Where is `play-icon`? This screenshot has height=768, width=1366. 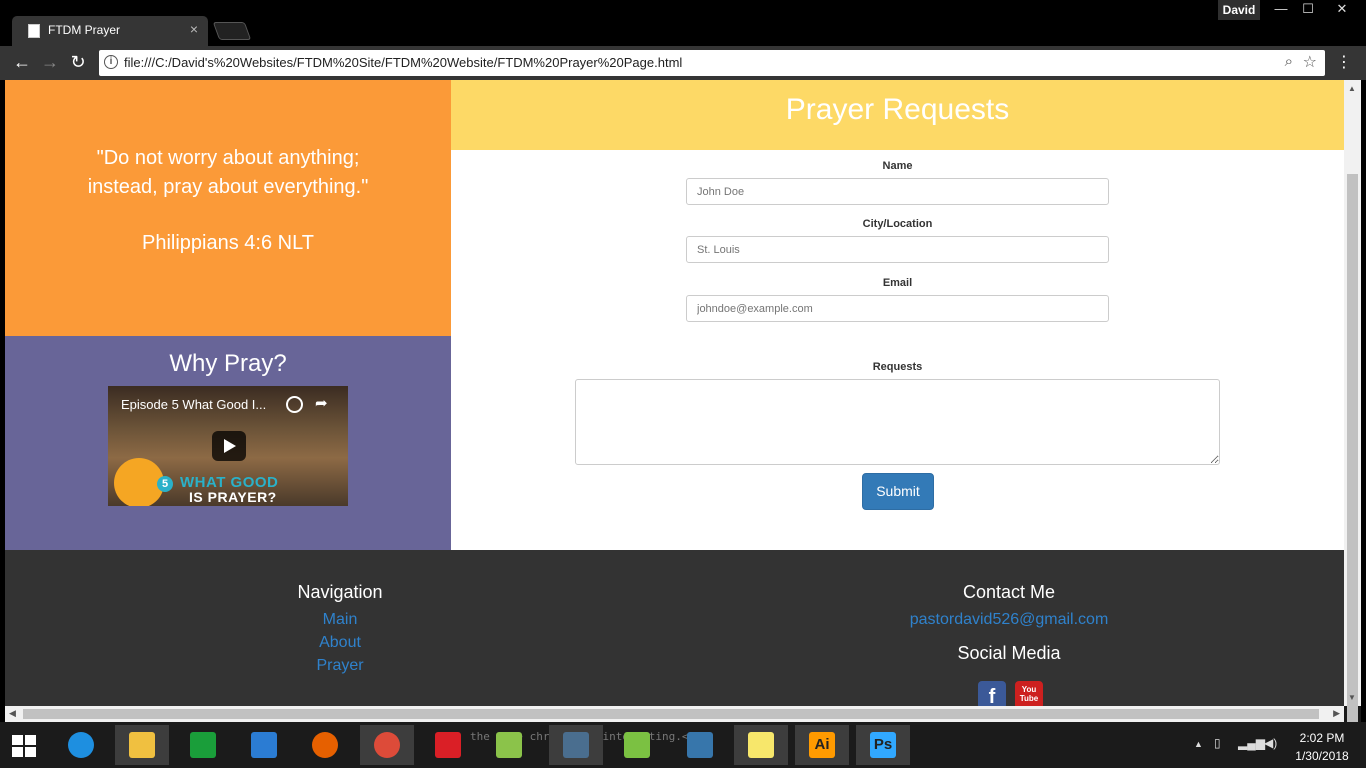 play-icon is located at coordinates (229, 446).